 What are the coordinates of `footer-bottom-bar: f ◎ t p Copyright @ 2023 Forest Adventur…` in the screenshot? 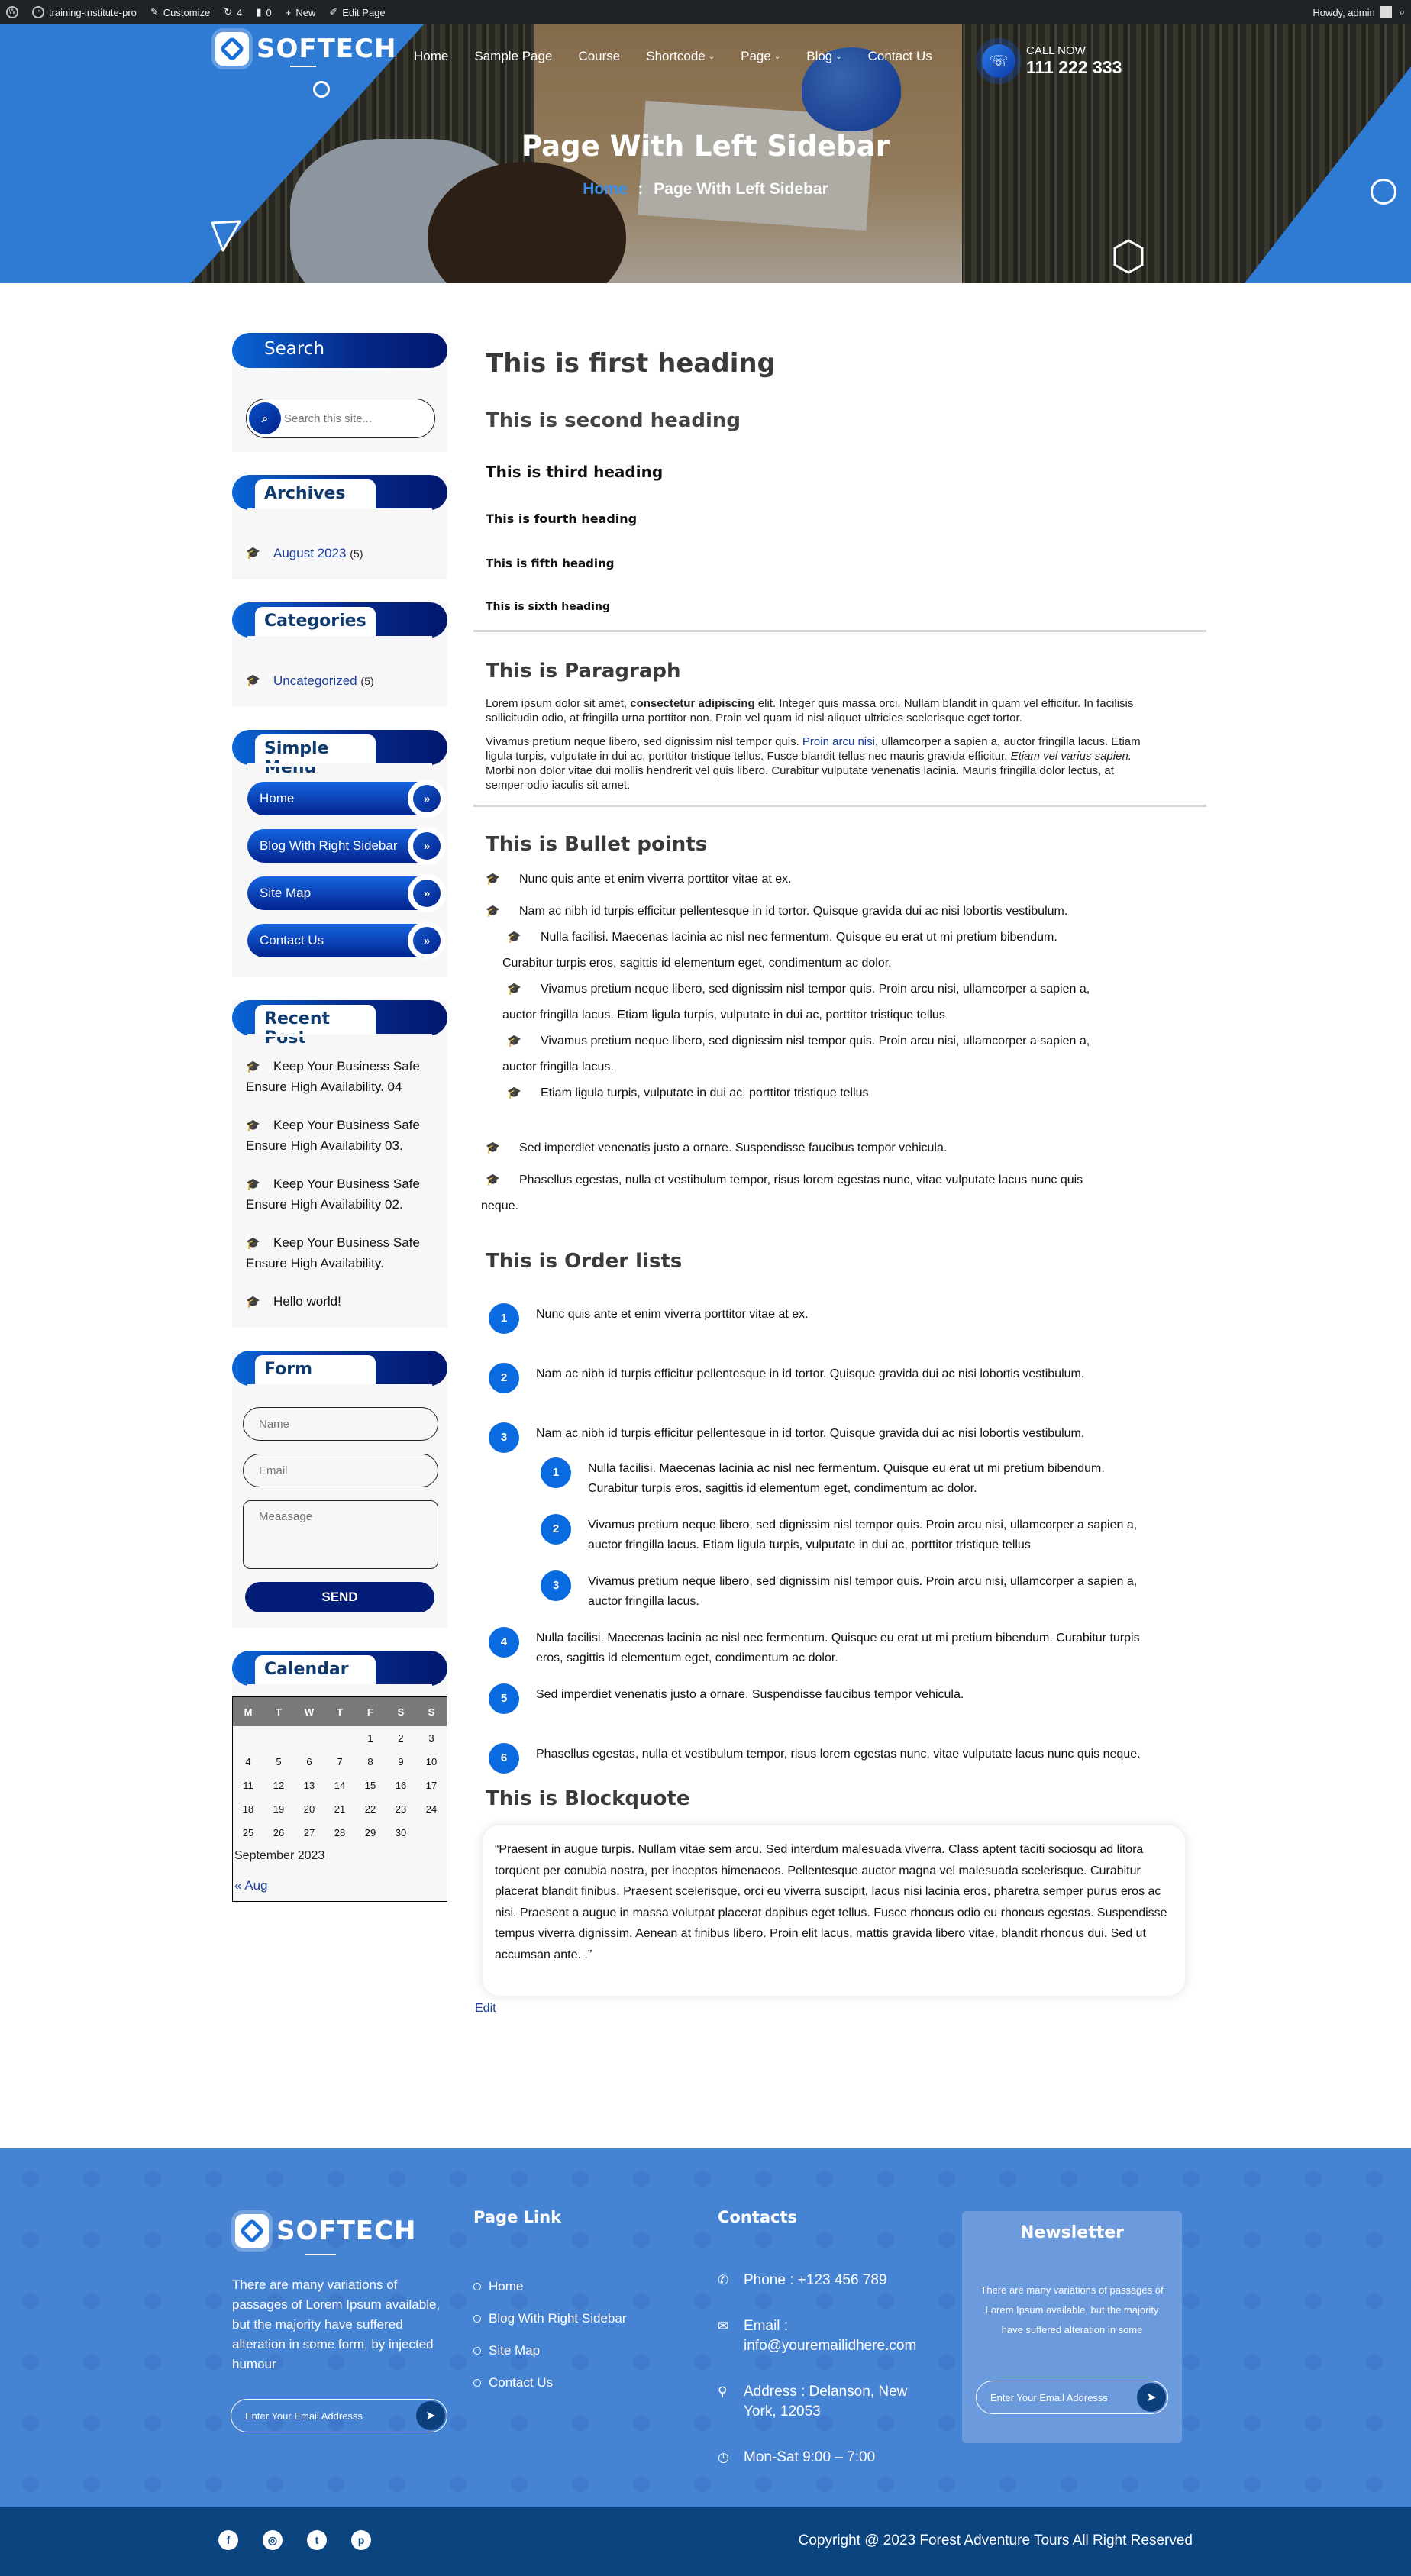 It's located at (705, 2541).